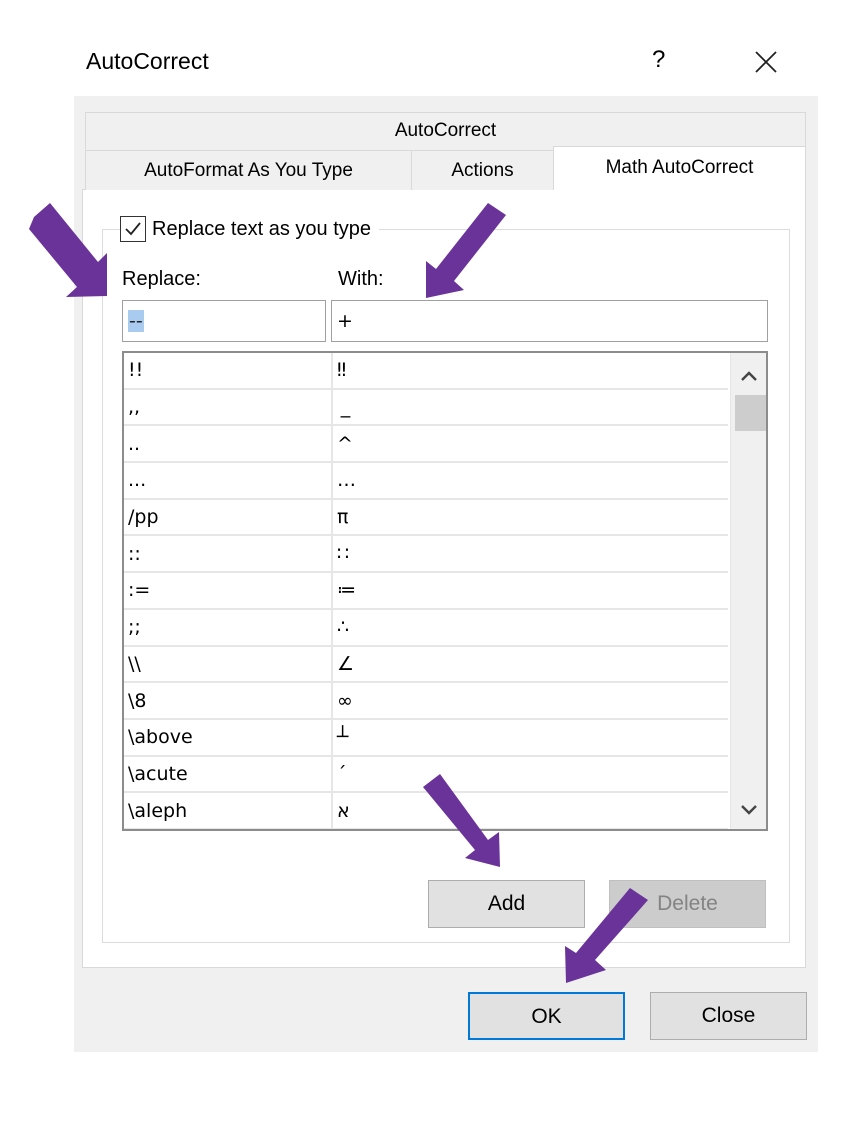 The image size is (846, 1136). What do you see at coordinates (549, 321) in the screenshot?
I see `with-input: +` at bounding box center [549, 321].